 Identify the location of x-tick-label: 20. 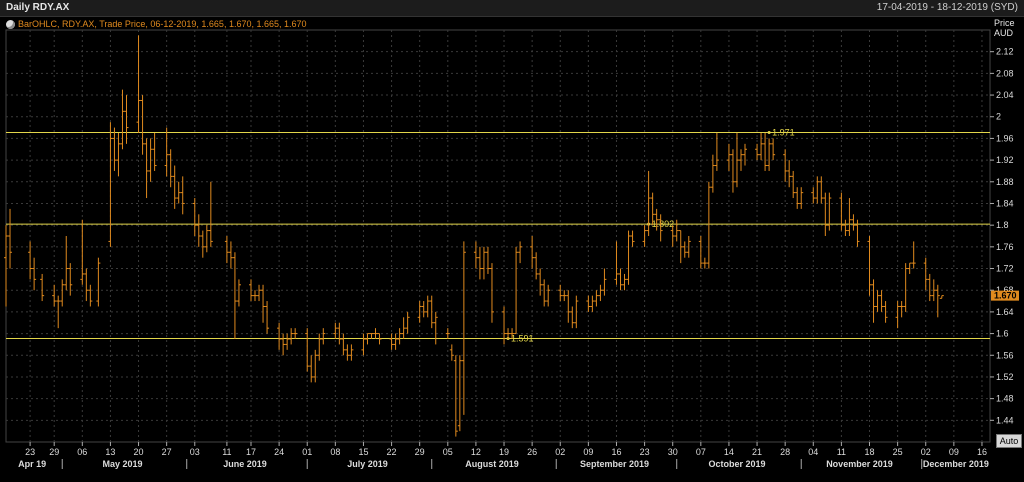
(139, 452).